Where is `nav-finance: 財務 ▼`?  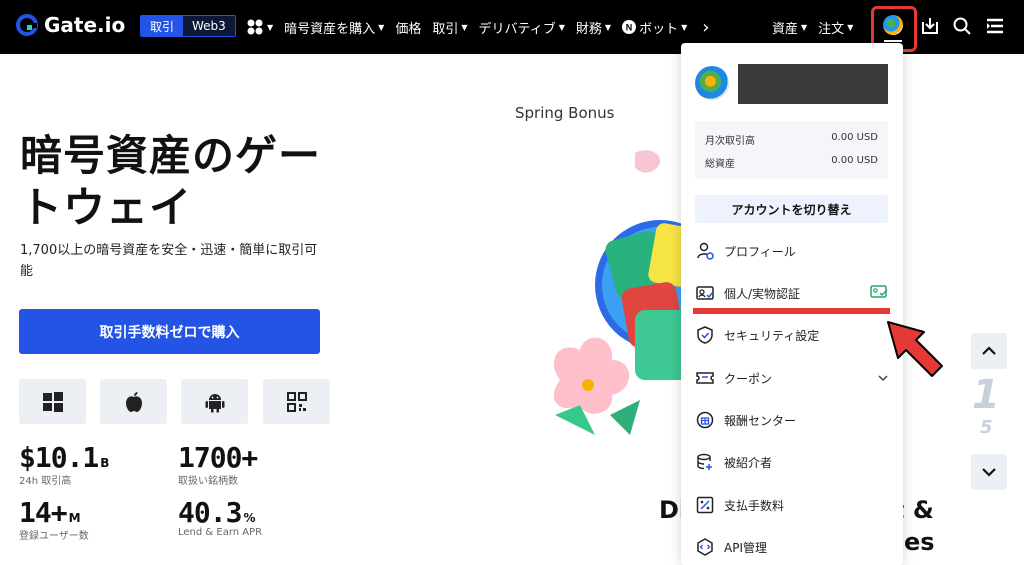
nav-finance: 財務 ▼ is located at coordinates (593, 27).